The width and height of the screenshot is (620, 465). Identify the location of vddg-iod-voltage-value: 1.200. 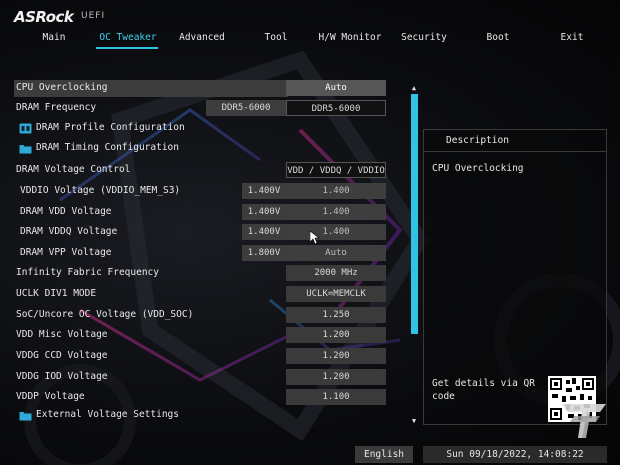
(336, 377).